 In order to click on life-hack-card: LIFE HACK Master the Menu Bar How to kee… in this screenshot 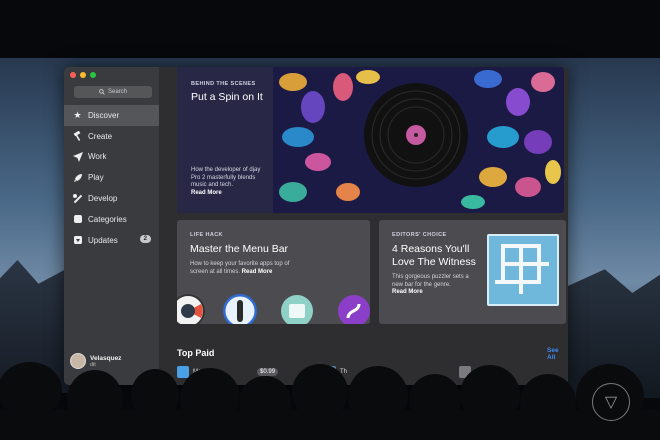, I will do `click(273, 272)`.